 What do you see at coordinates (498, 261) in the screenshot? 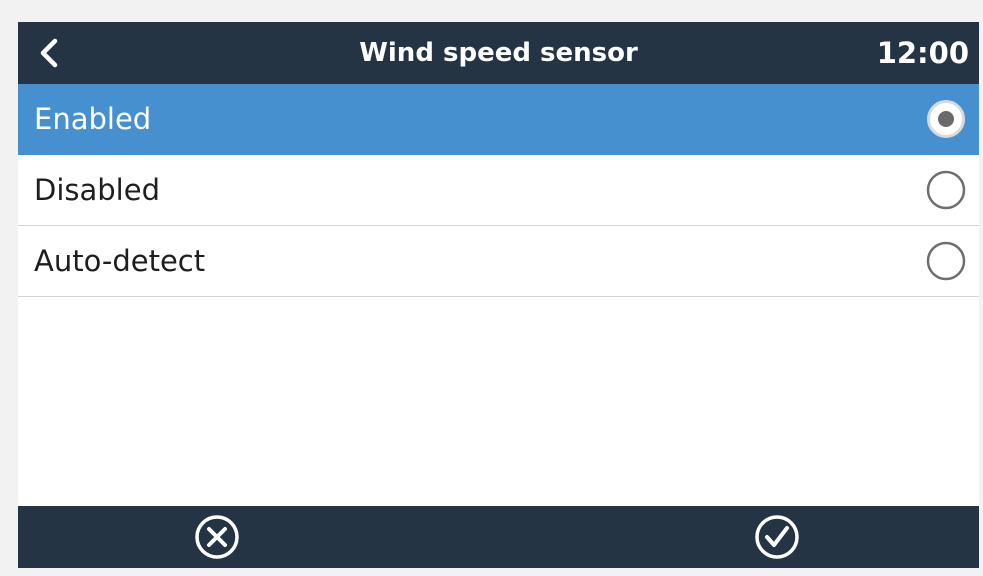
I see `option-auto-detect: Auto-detect` at bounding box center [498, 261].